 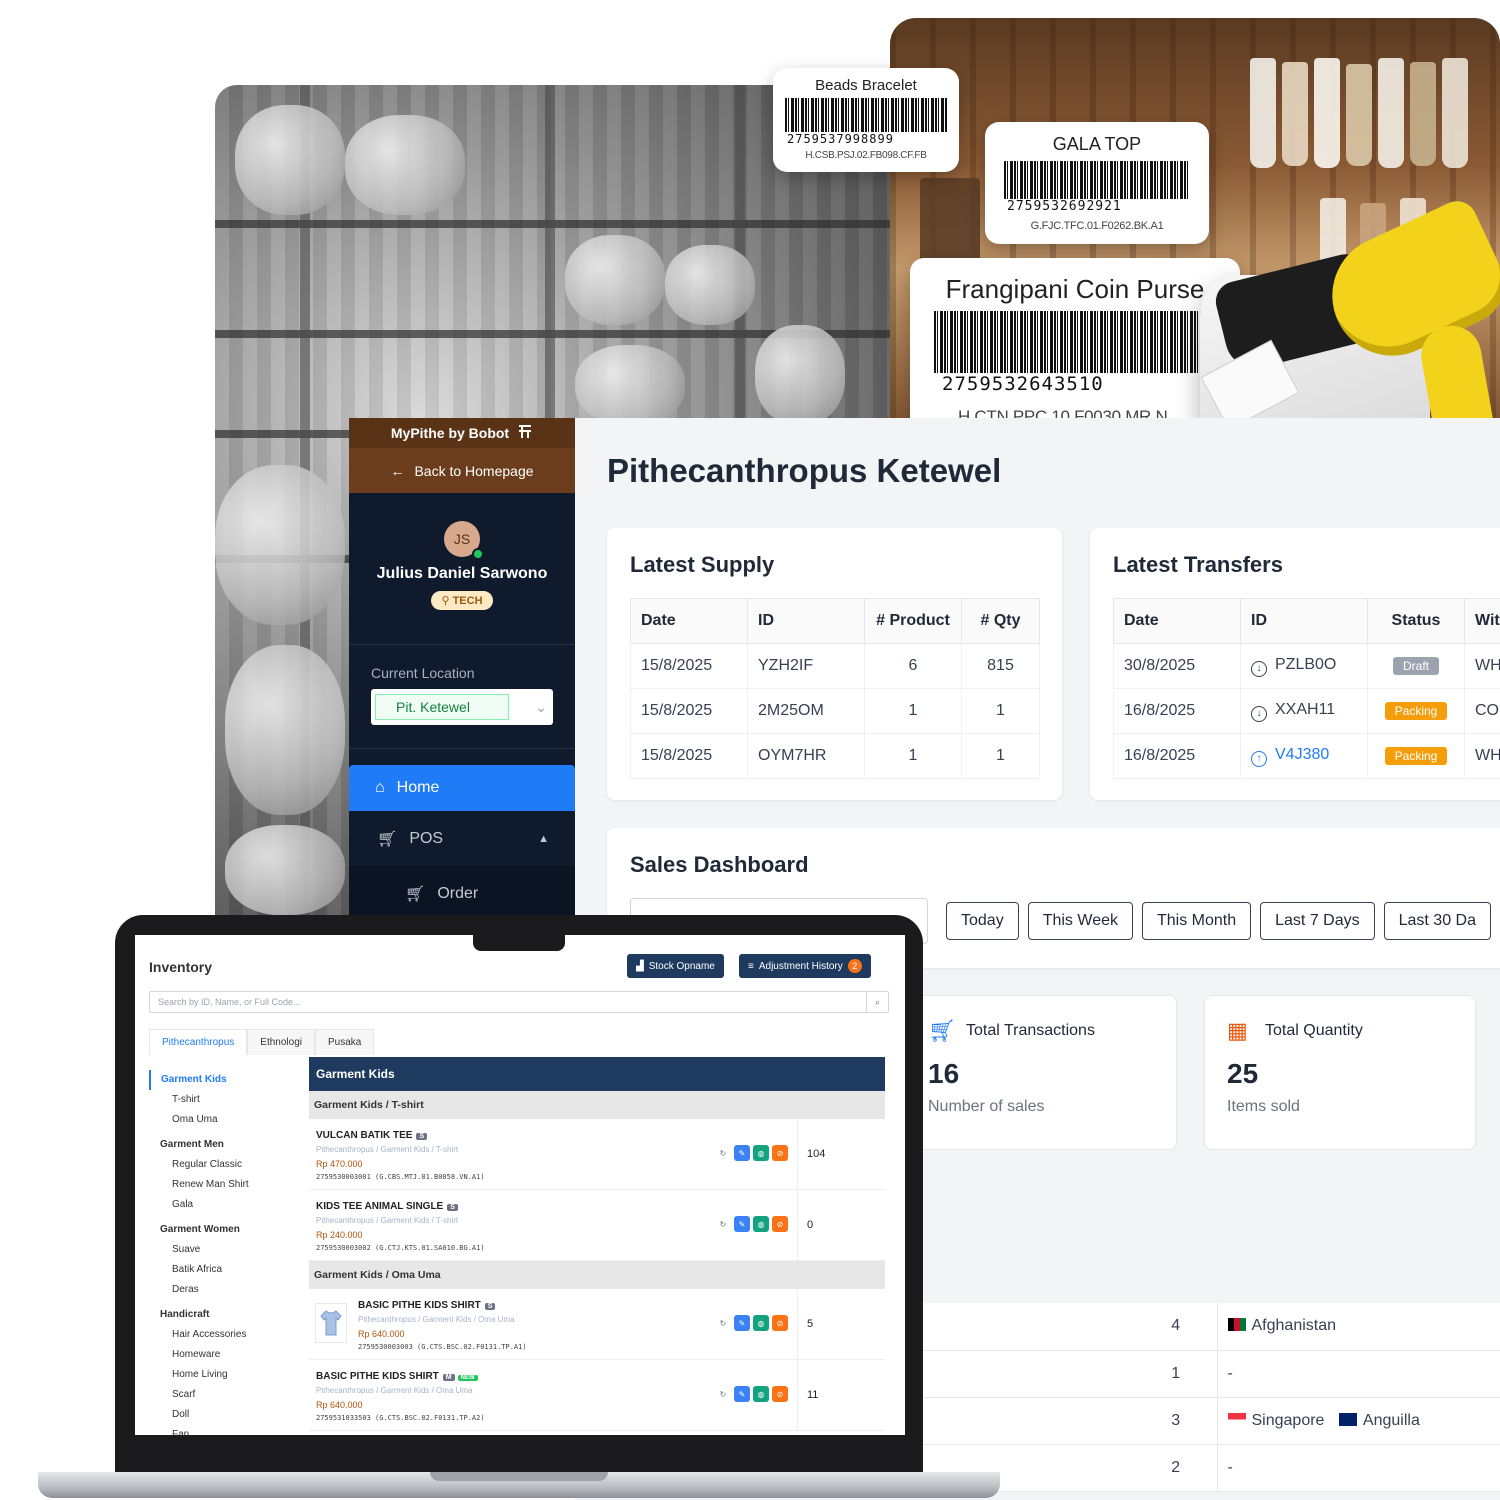 What do you see at coordinates (1041, 1072) in the screenshot?
I see `total-transactions-card: 🛒︎ Total Transactions 16 Number of sales` at bounding box center [1041, 1072].